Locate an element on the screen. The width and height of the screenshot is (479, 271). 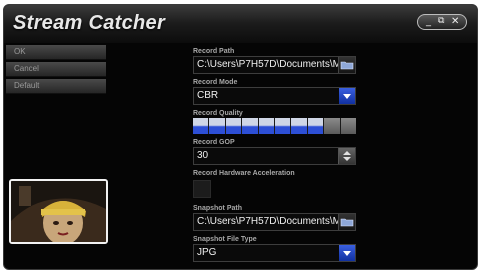
snapshot-type-dropdown: JPG is located at coordinates (274, 253).